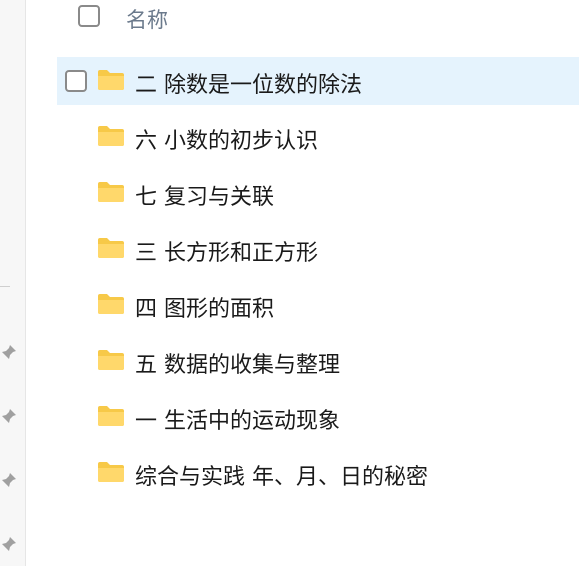  Describe the element at coordinates (226, 253) in the screenshot. I see `item-name: 三 长方形和正方形` at that location.